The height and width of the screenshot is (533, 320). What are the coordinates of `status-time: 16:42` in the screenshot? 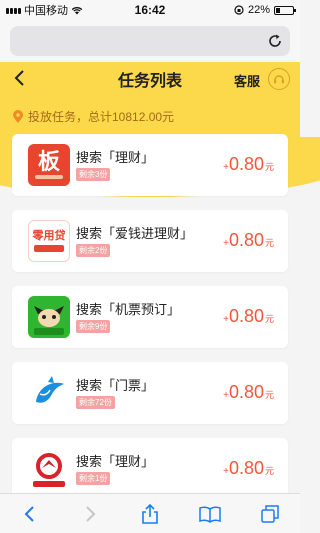 It's located at (150, 10).